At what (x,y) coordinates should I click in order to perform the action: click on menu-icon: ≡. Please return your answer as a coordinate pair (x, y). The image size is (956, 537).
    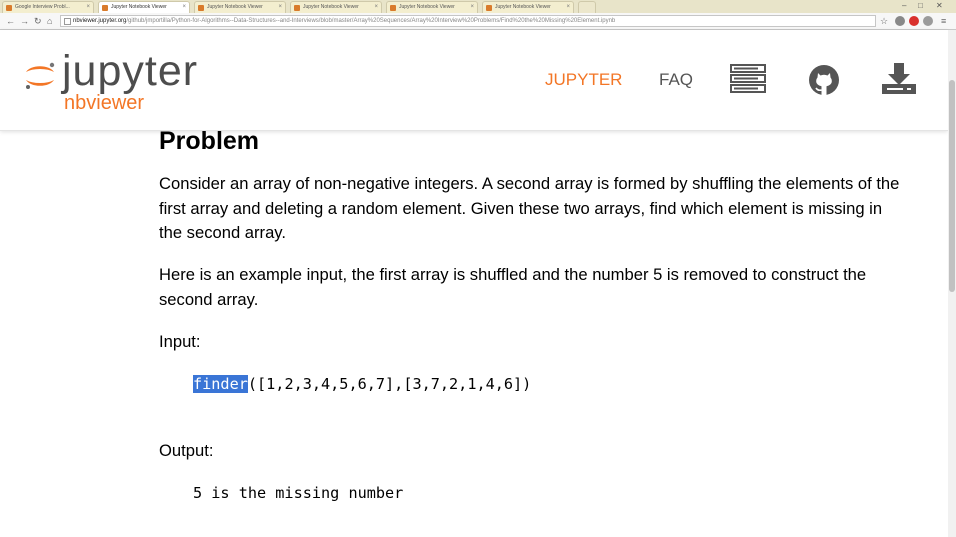
    Looking at the image, I should click on (943, 21).